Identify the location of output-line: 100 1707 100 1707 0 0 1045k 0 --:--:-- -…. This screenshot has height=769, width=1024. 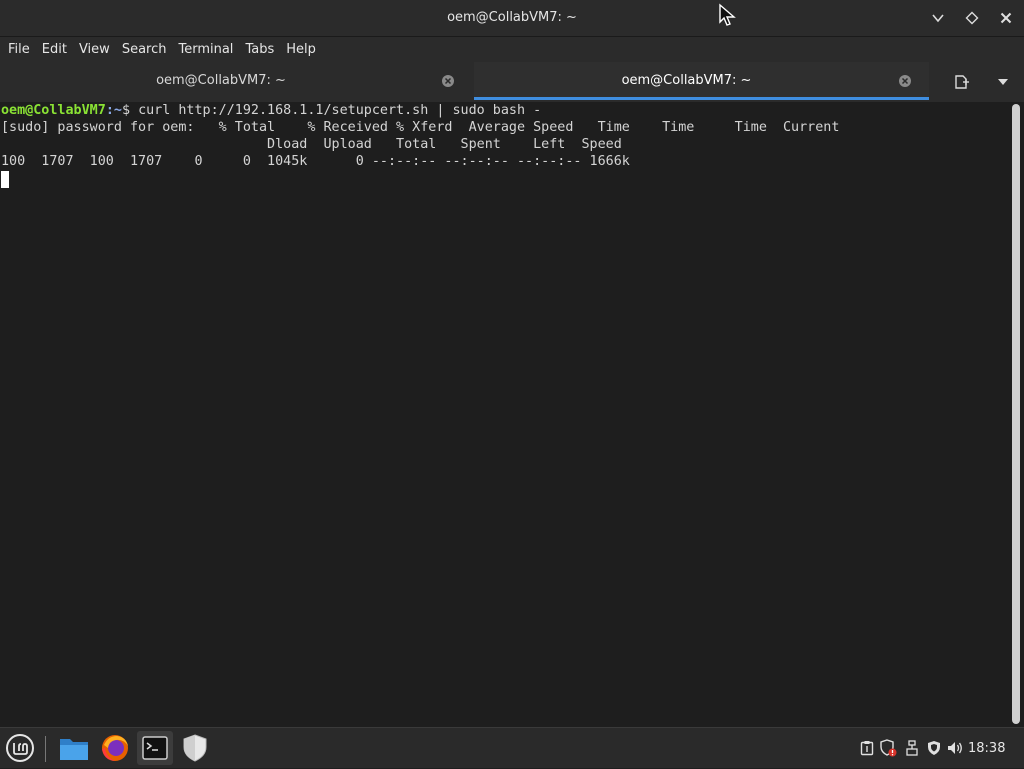
(315, 161).